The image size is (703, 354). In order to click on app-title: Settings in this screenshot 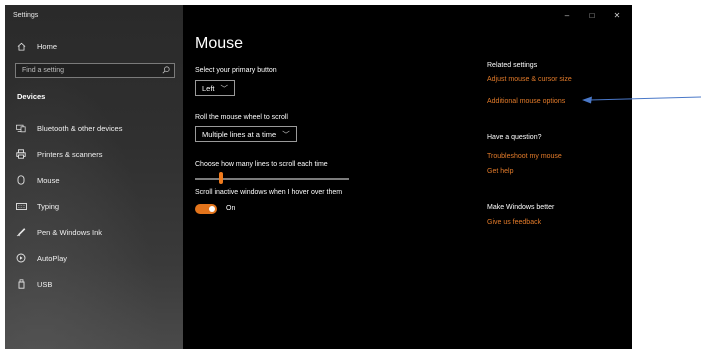, I will do `click(26, 15)`.